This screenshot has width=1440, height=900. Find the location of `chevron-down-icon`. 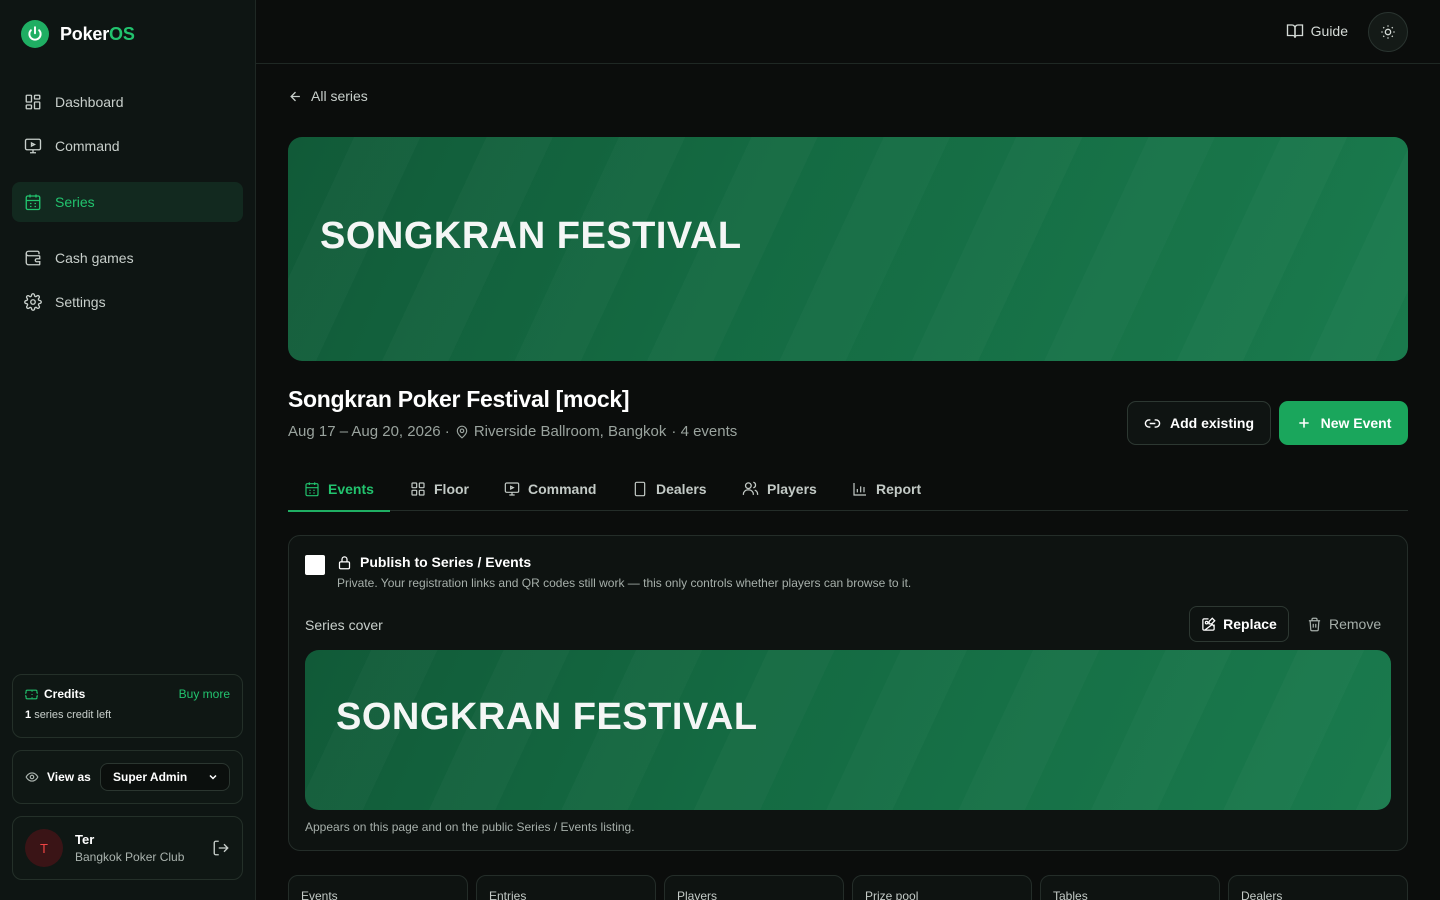

chevron-down-icon is located at coordinates (213, 777).